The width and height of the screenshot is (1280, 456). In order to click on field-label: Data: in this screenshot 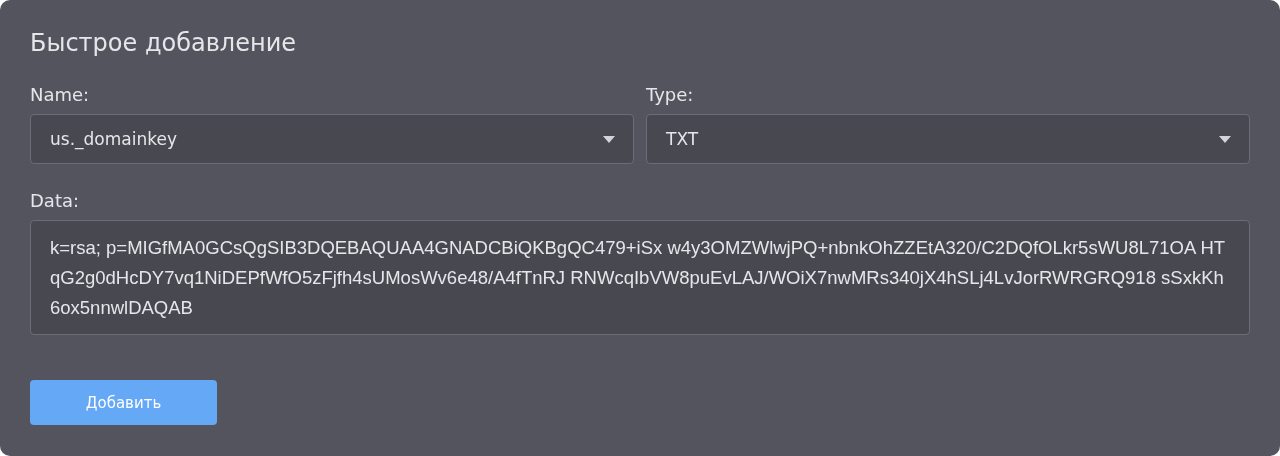, I will do `click(55, 201)`.